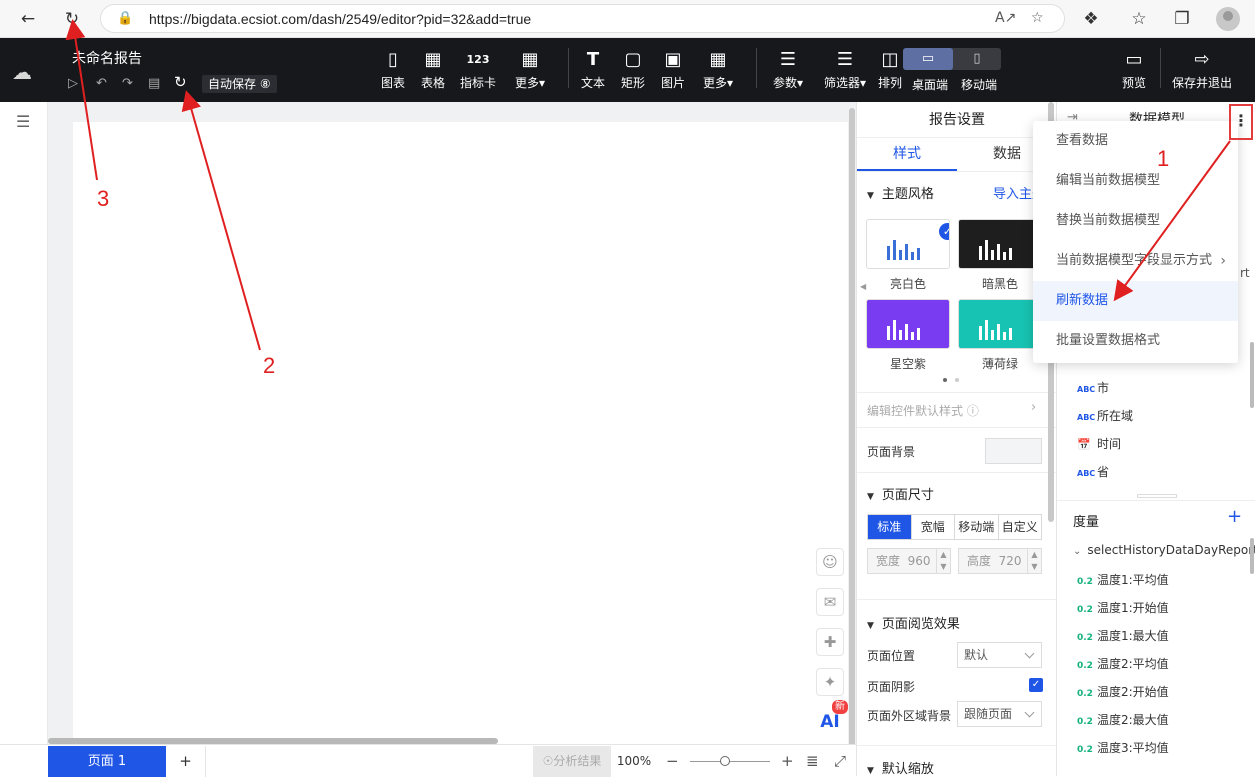  What do you see at coordinates (830, 682) in the screenshot?
I see `magic-wand-icon: ✦` at bounding box center [830, 682].